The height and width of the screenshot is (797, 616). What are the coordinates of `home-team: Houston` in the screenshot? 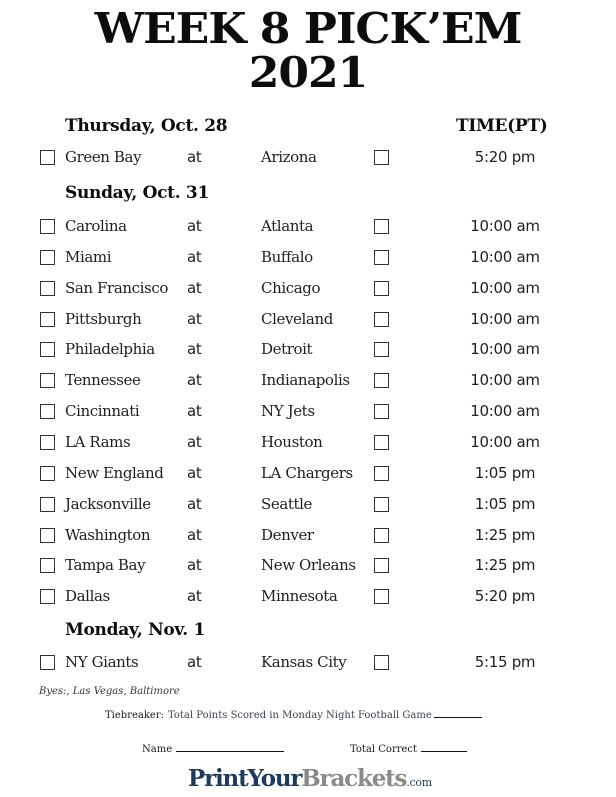 It's located at (292, 442).